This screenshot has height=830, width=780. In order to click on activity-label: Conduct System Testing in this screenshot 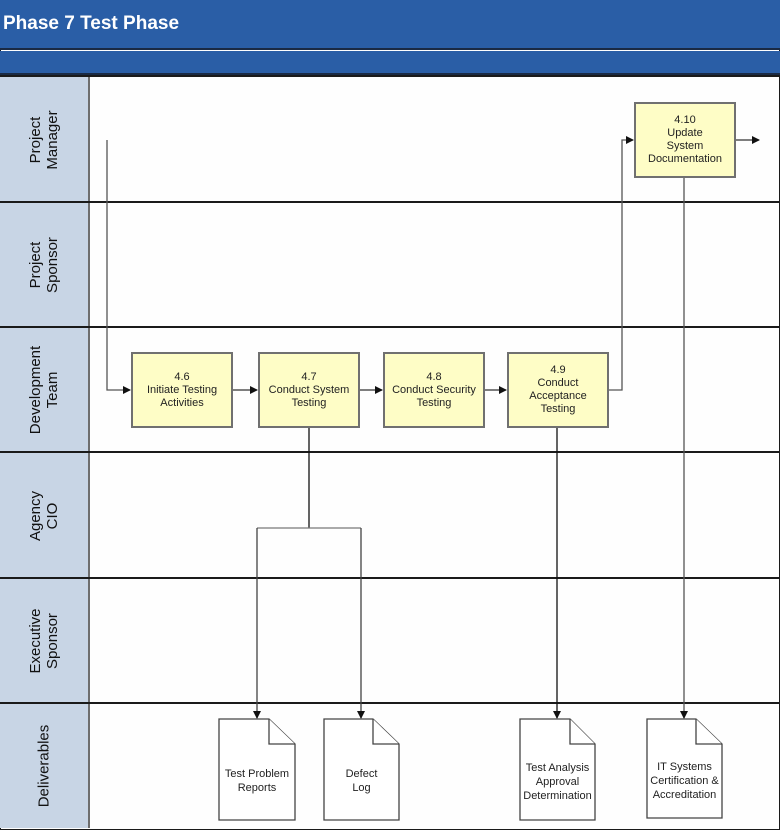, I will do `click(309, 396)`.